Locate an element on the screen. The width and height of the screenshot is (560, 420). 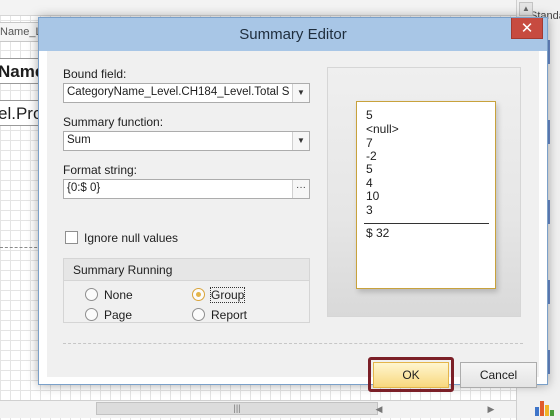
scroll-up-icon: ▲ is located at coordinates (526, 9).